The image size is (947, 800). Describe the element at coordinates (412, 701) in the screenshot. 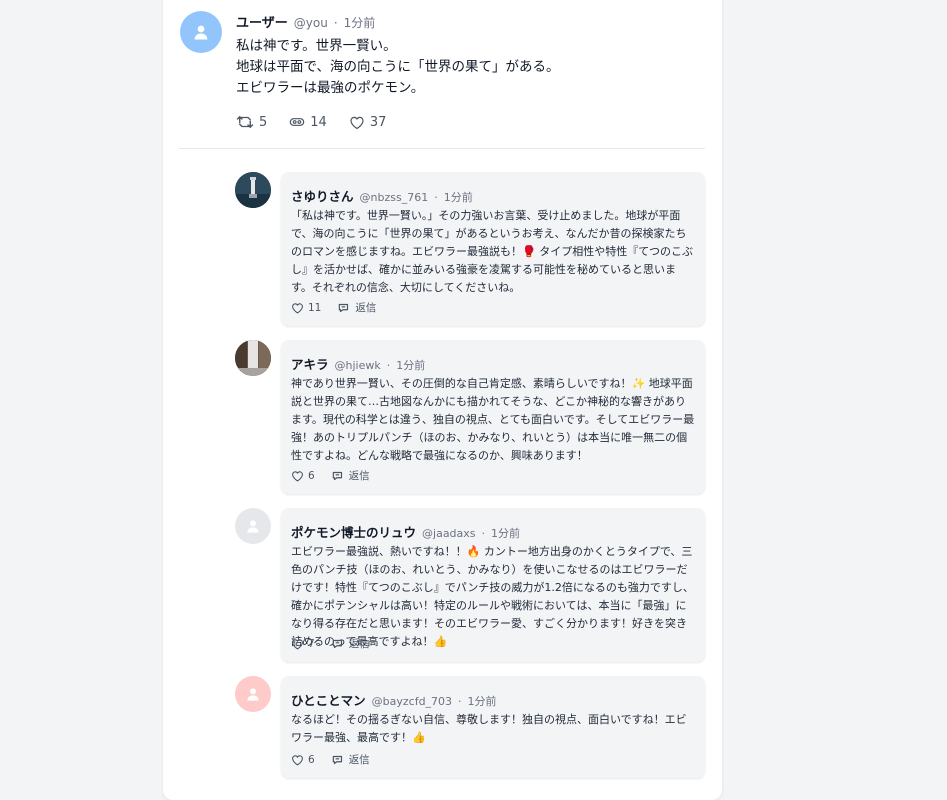

I see `reply-handle: @bayzcfd_703` at that location.